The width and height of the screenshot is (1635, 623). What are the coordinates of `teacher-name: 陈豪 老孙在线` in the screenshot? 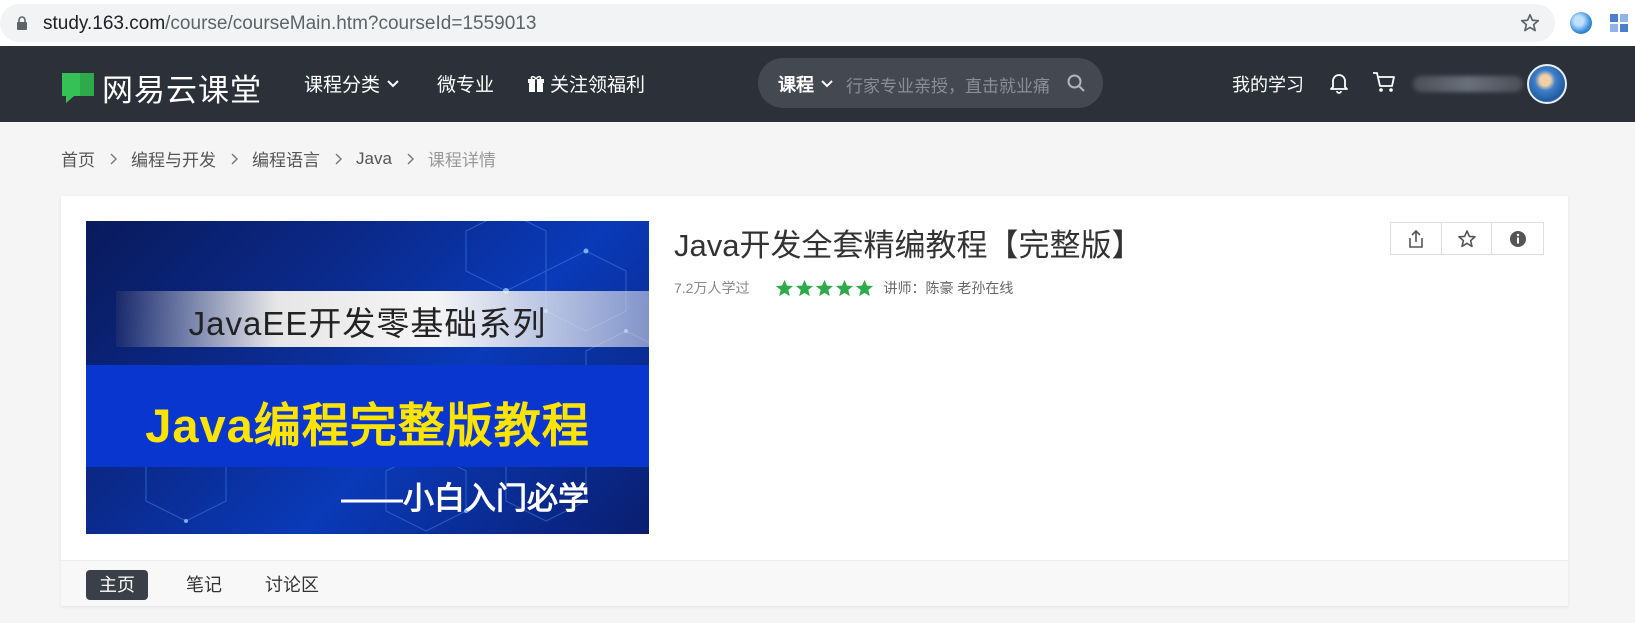 It's located at (969, 288).